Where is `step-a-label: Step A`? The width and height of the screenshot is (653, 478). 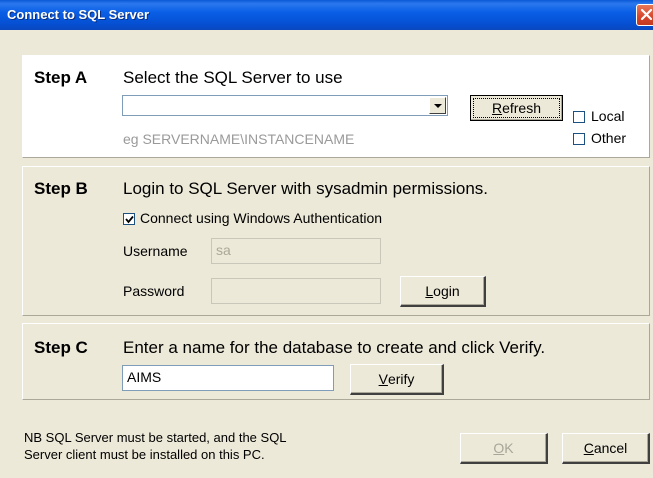 step-a-label: Step A is located at coordinates (61, 77).